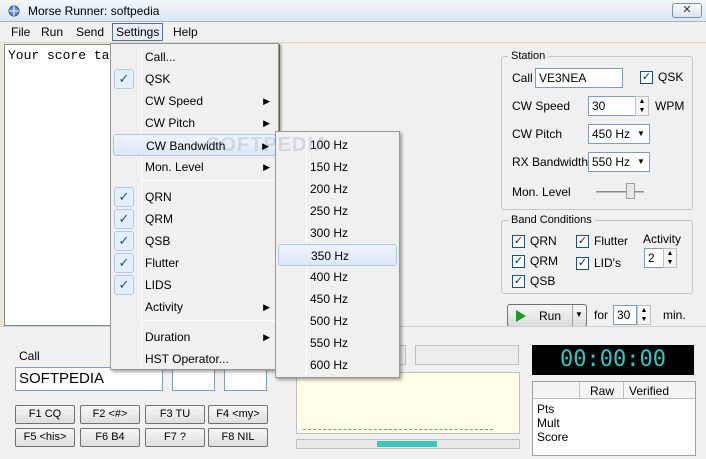 Image resolution: width=706 pixels, height=459 pixels. I want to click on duration-input: 30, so click(625, 315).